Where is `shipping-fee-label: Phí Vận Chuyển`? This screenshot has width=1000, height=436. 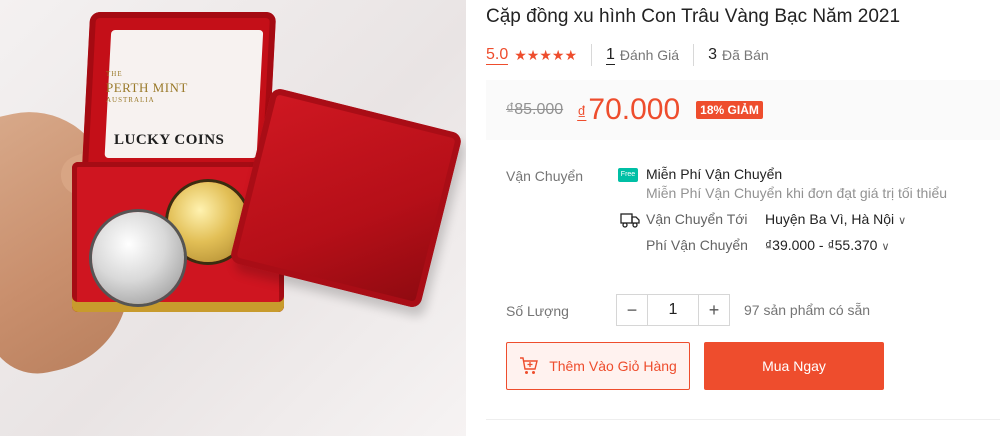
shipping-fee-label: Phí Vận Chuyển is located at coordinates (697, 245).